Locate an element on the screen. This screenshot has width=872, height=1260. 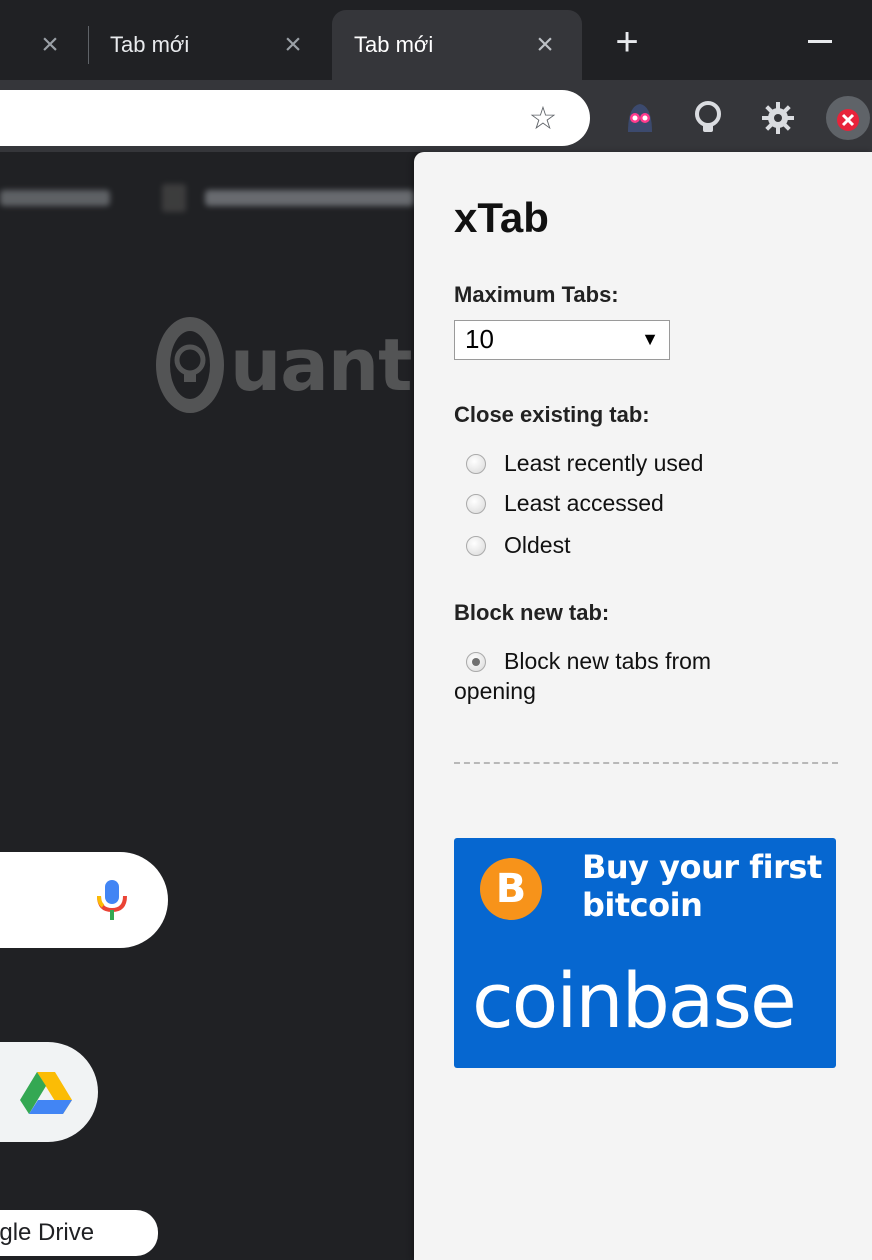
tab-strip: × Tab mới × Tab mới × + is located at coordinates (436, 41).